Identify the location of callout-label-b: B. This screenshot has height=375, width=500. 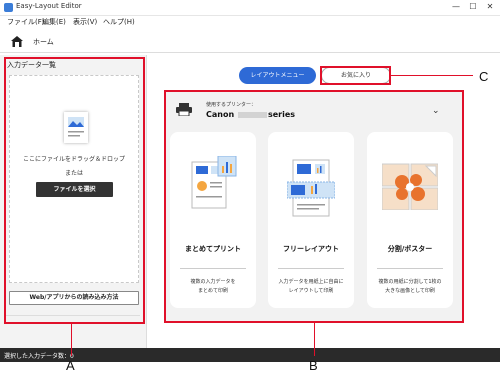
(313, 365).